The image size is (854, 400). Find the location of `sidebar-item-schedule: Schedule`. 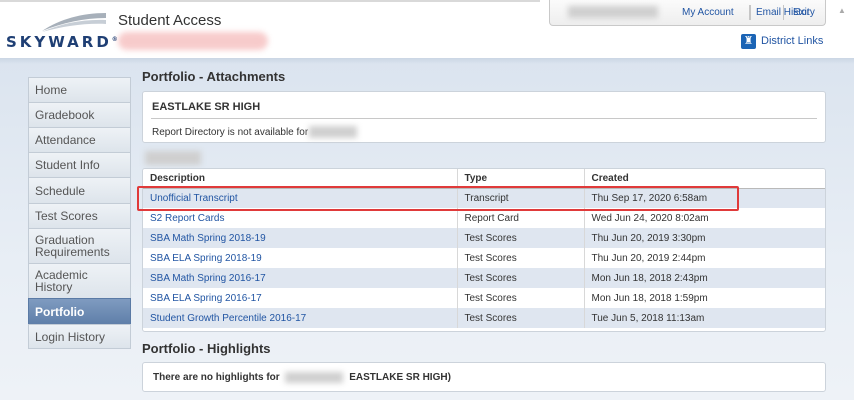

sidebar-item-schedule: Schedule is located at coordinates (79, 190).